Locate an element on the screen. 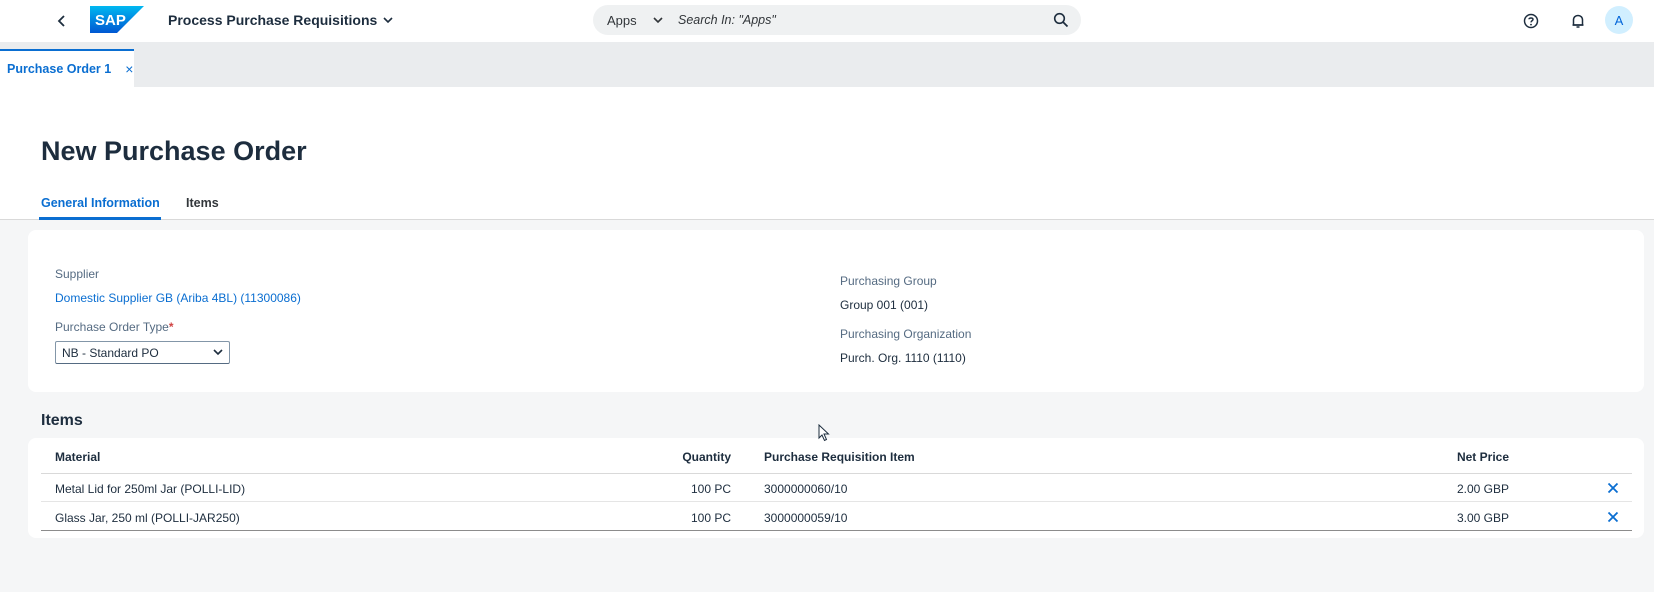 This screenshot has width=1654, height=592. app-title-menu: Process Purchase Requisitions is located at coordinates (280, 20).